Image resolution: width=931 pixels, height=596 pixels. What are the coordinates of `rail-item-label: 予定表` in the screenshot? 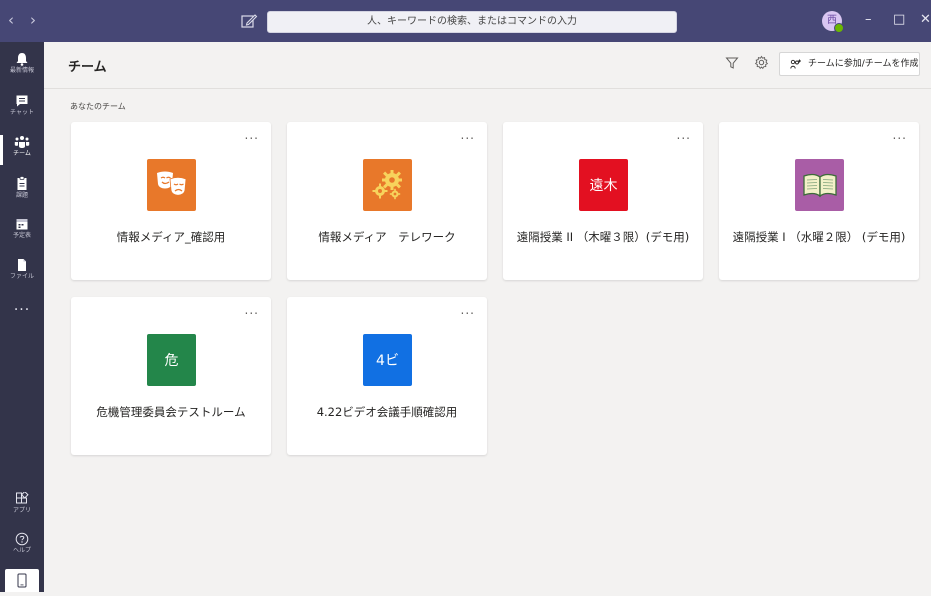 It's located at (21, 235).